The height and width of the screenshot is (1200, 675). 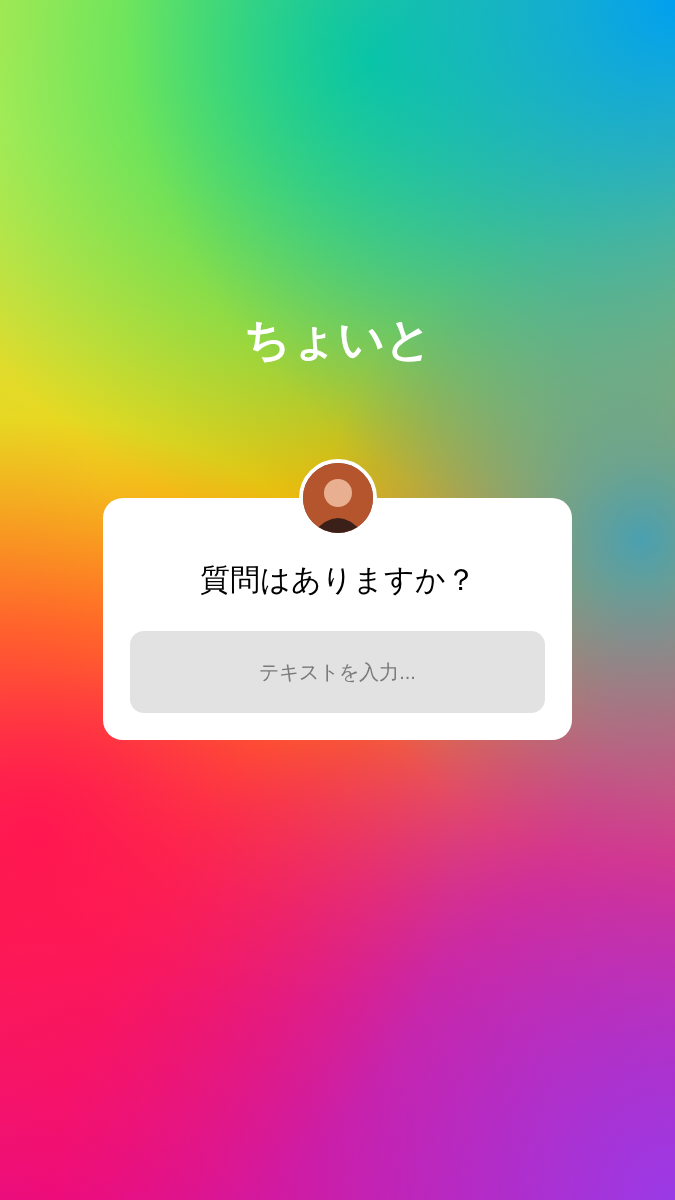 What do you see at coordinates (337, 580) in the screenshot?
I see `question-text: 質問はありますか？` at bounding box center [337, 580].